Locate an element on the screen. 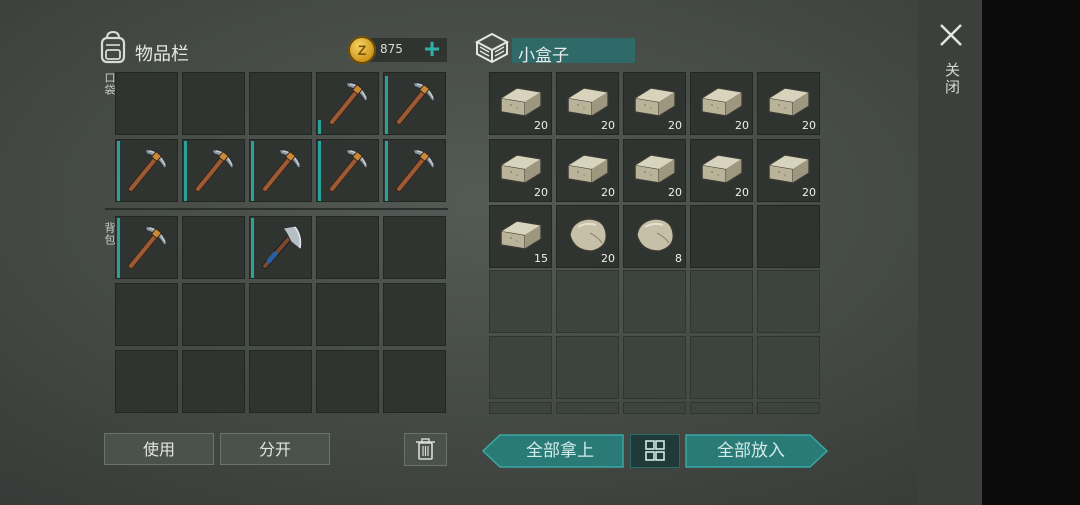  use-button: 使用 is located at coordinates (159, 449).